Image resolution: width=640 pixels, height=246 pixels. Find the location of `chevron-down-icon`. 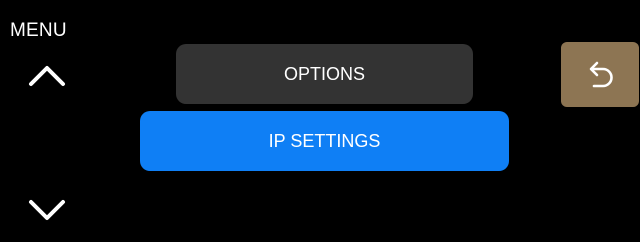

chevron-down-icon is located at coordinates (47, 210).